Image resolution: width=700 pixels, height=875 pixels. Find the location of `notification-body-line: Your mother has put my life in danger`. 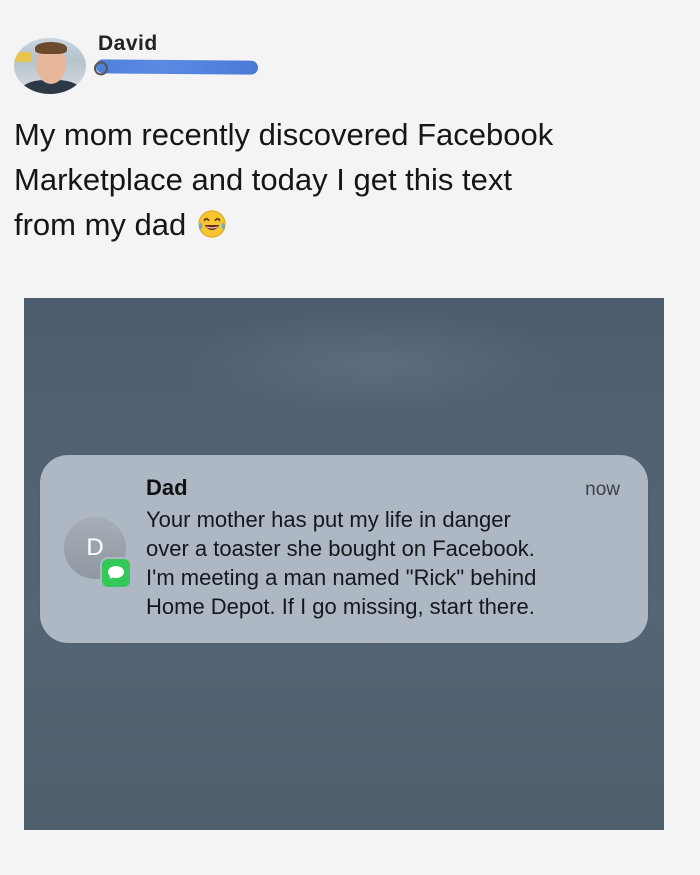

notification-body-line: Your mother has put my life in danger is located at coordinates (328, 519).